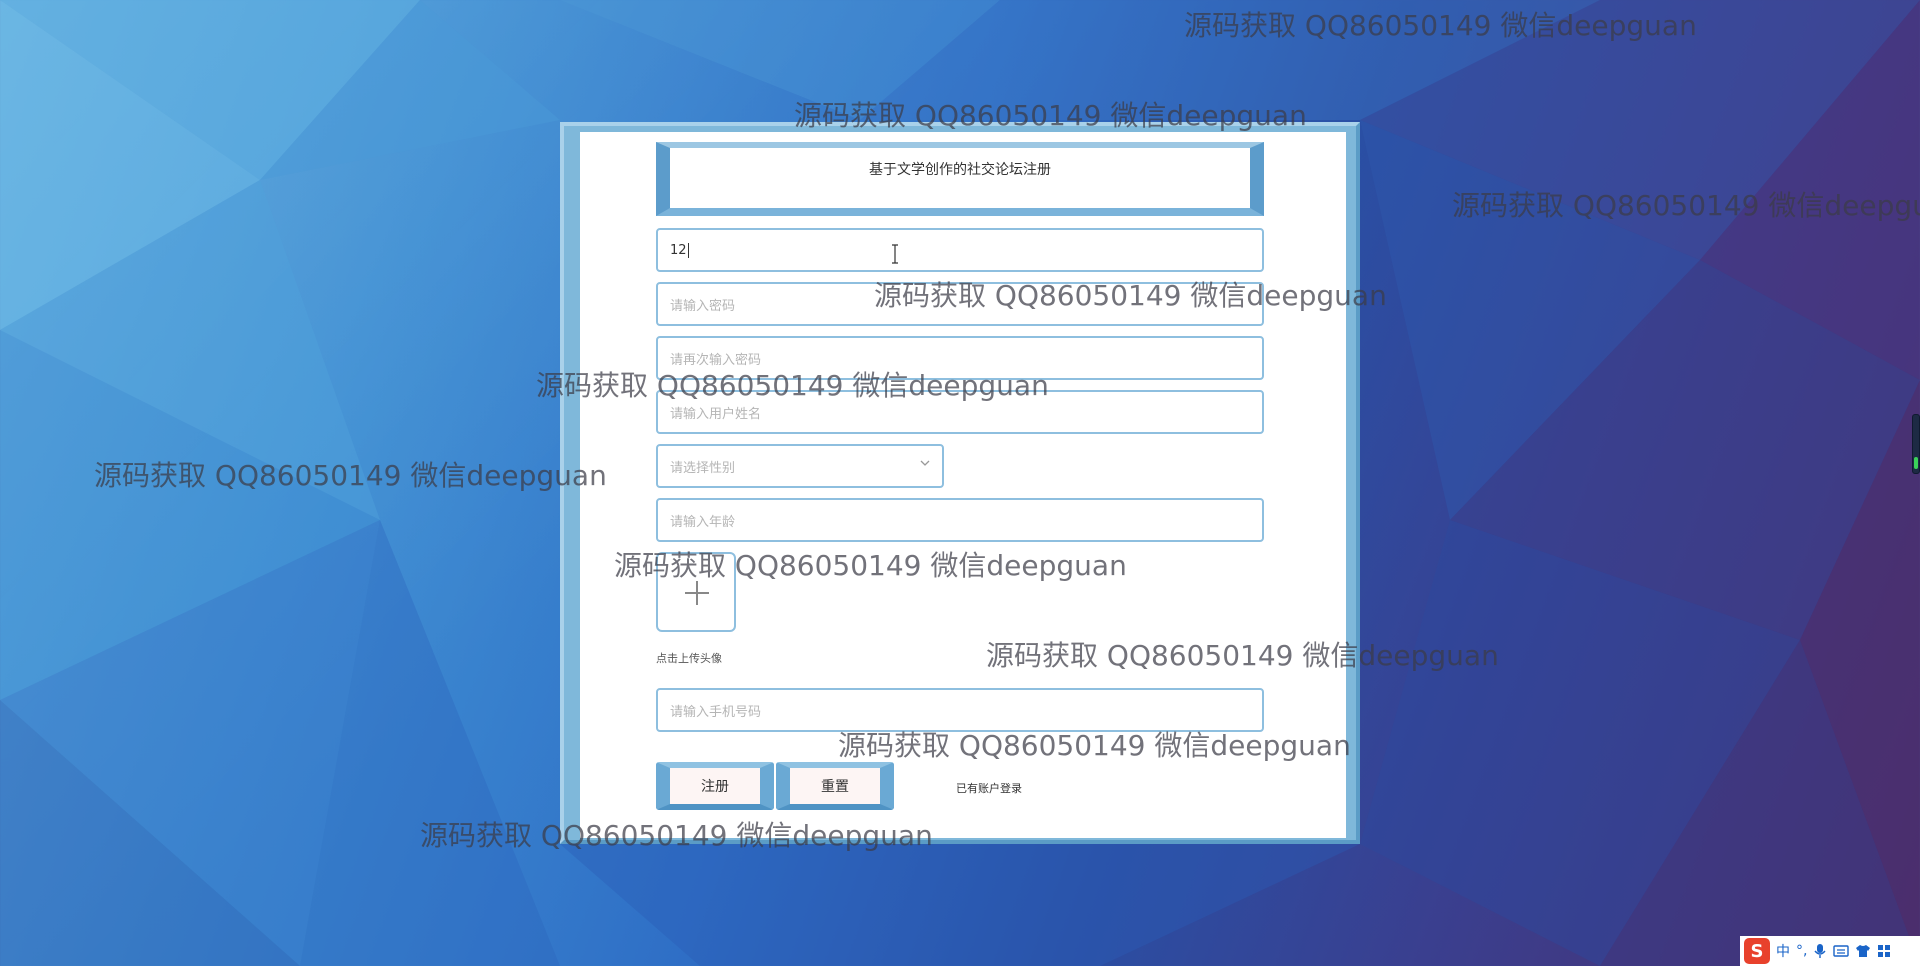  Describe the element at coordinates (703, 468) in the screenshot. I see `gender-placeholder: 请选择性别` at that location.